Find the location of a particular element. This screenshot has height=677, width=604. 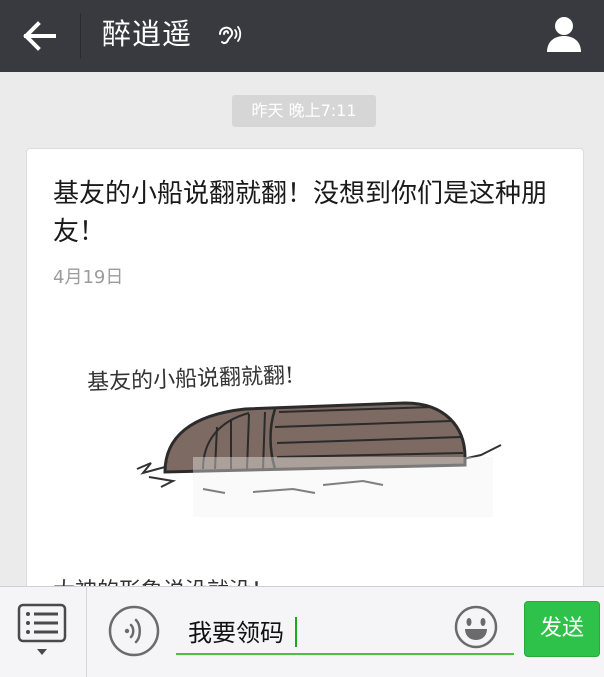

arrow-left-icon is located at coordinates (39, 36).